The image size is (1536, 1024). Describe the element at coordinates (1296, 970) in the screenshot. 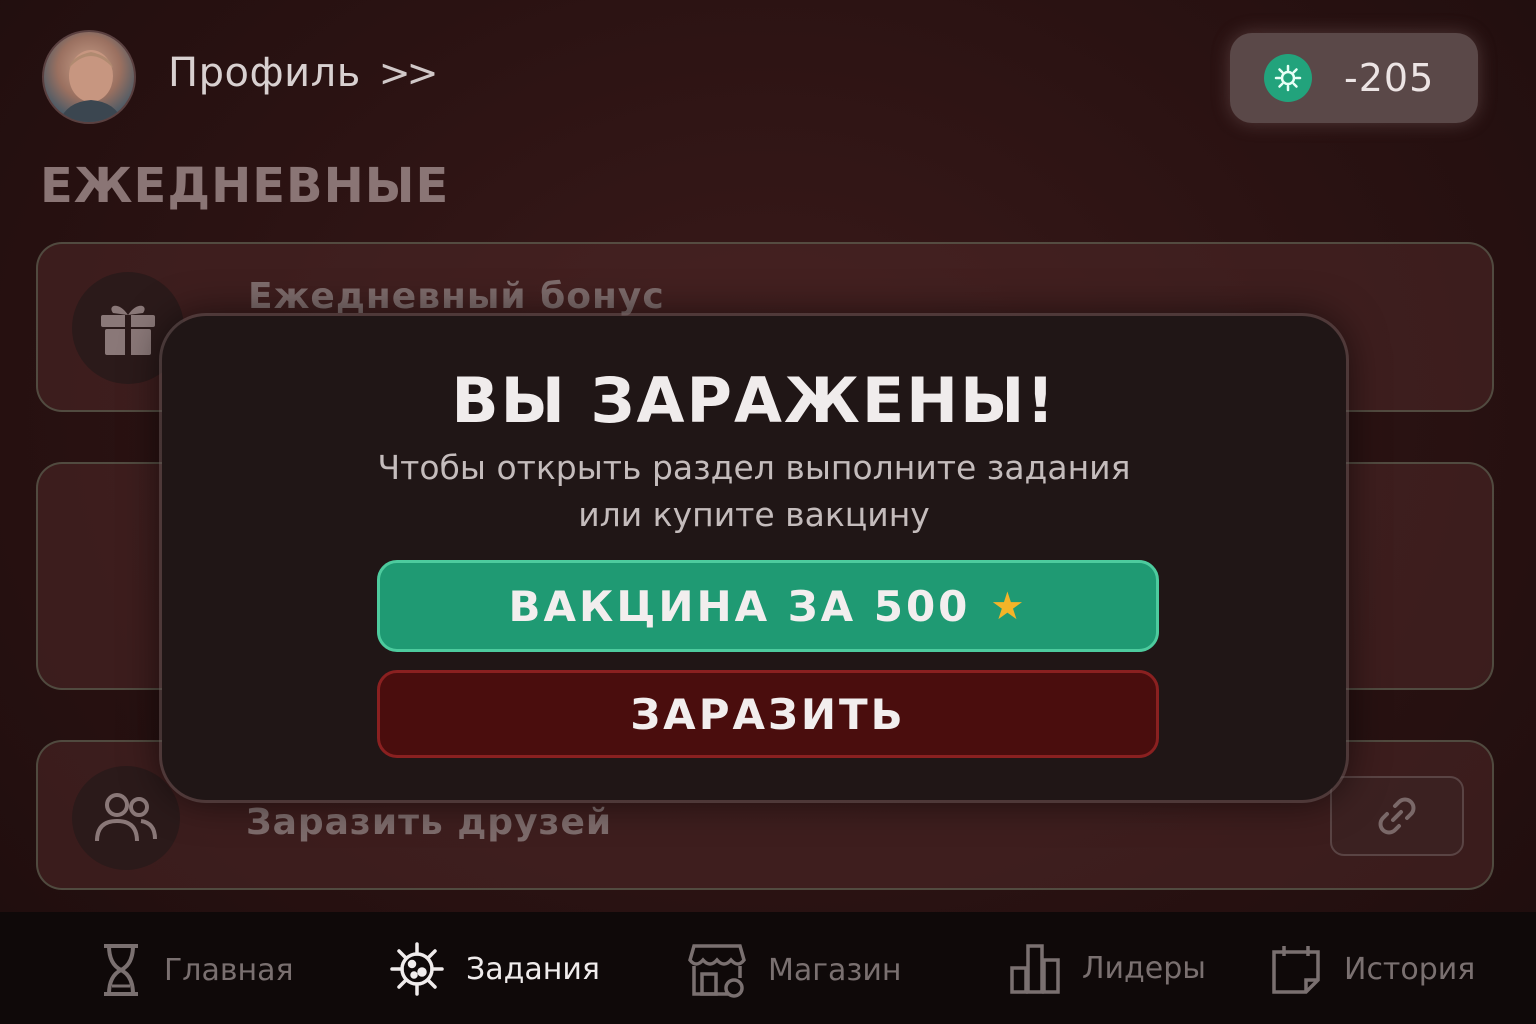

I see `calendar-icon` at that location.